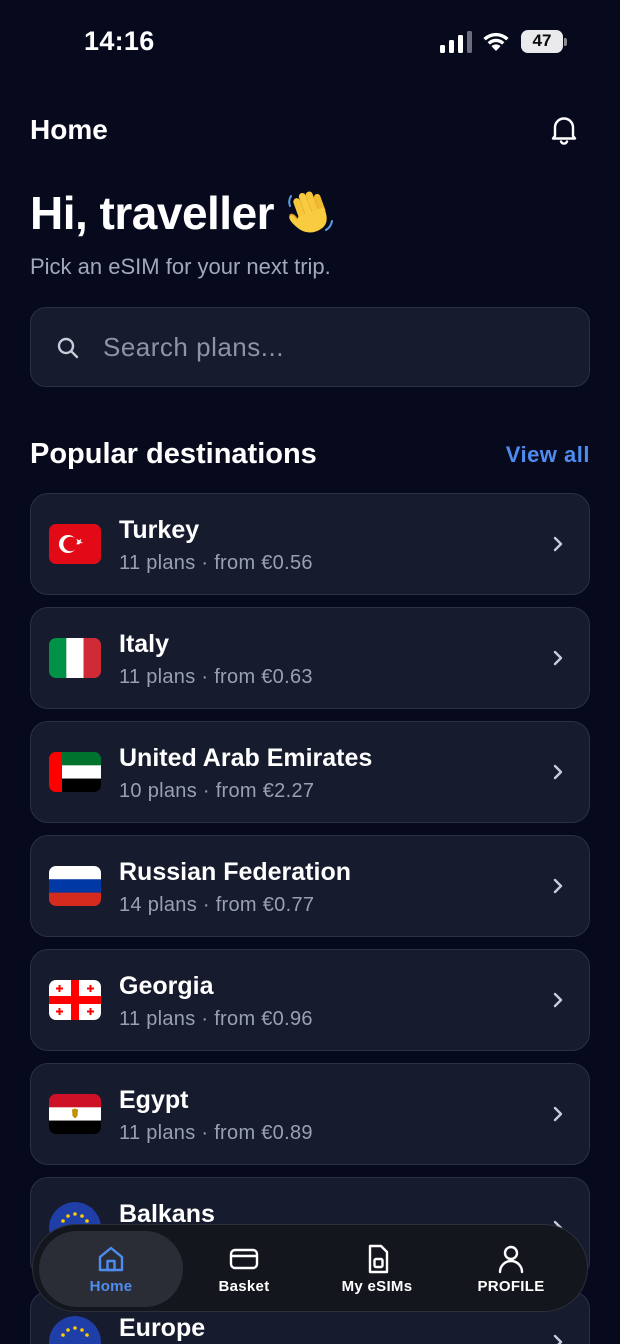  What do you see at coordinates (456, 42) in the screenshot?
I see `cellular-signal-icon` at bounding box center [456, 42].